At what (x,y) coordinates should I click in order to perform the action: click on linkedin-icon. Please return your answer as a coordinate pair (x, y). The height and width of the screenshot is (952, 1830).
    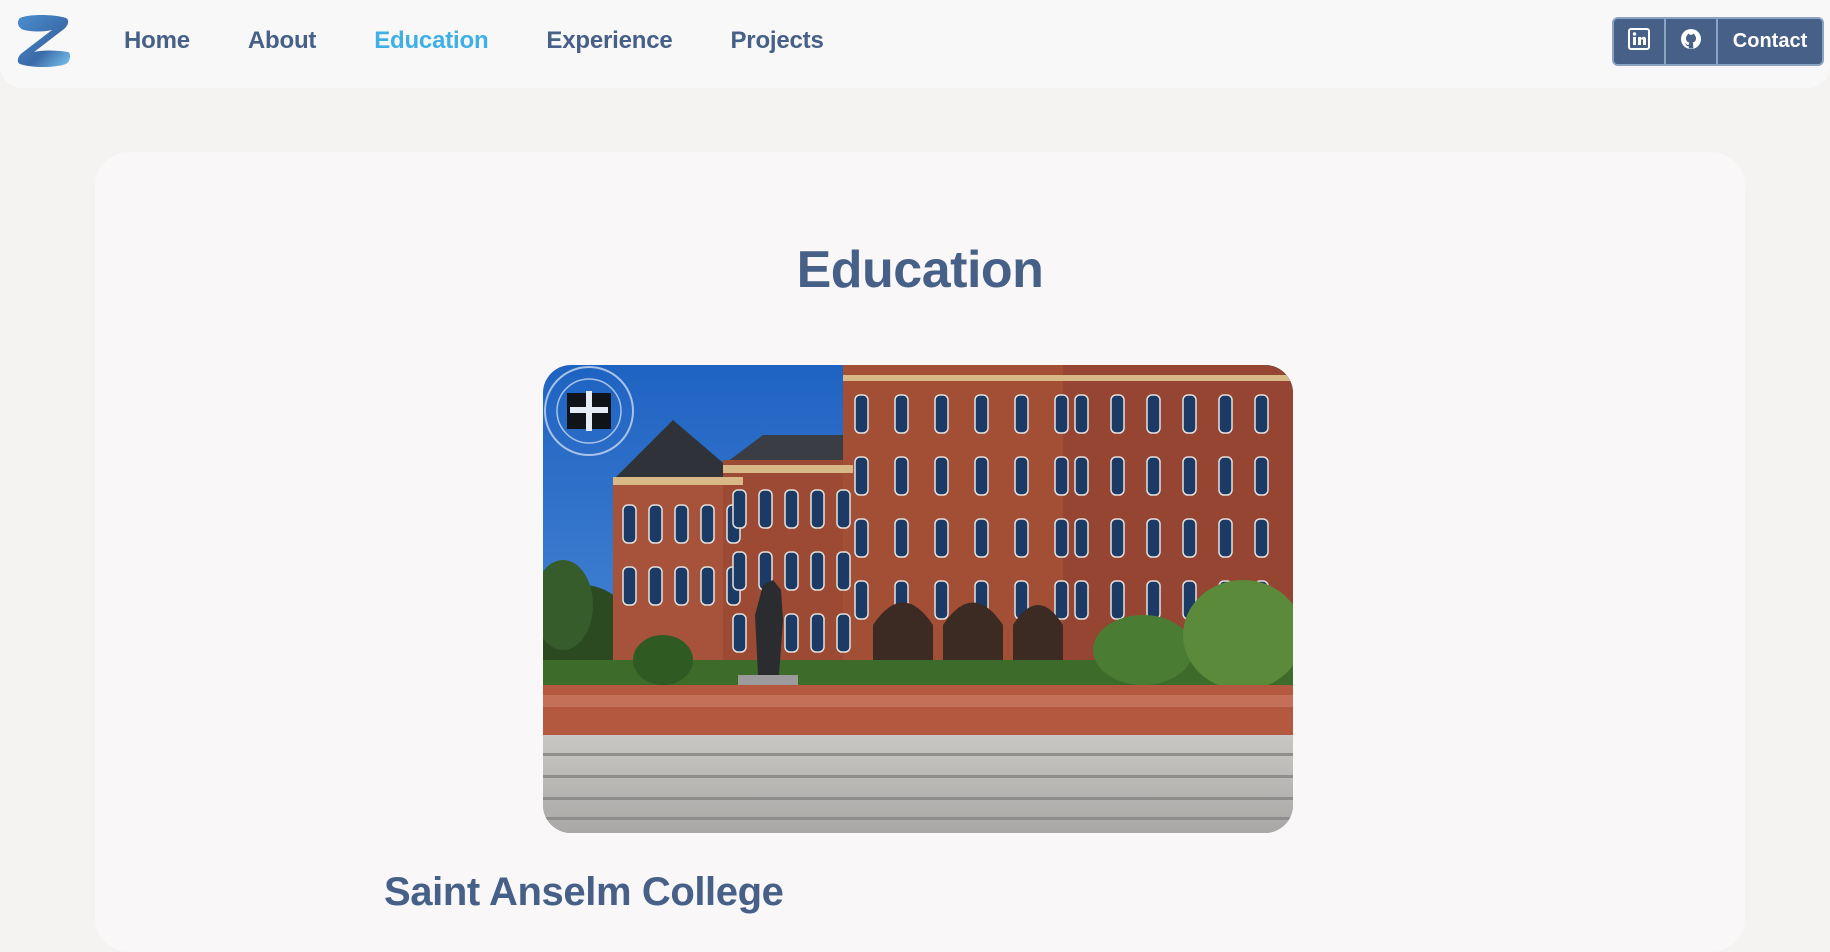
    Looking at the image, I should click on (1639, 41).